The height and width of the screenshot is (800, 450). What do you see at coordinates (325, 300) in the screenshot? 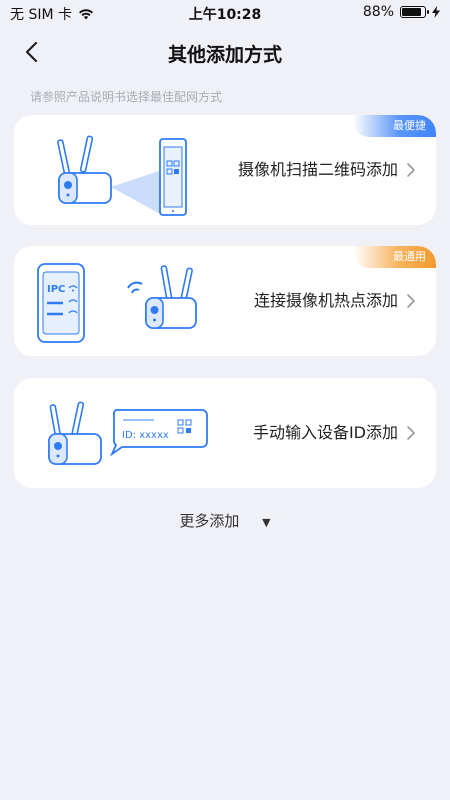
I see `option-label-hotspot: 连接摄像机热点添加` at bounding box center [325, 300].